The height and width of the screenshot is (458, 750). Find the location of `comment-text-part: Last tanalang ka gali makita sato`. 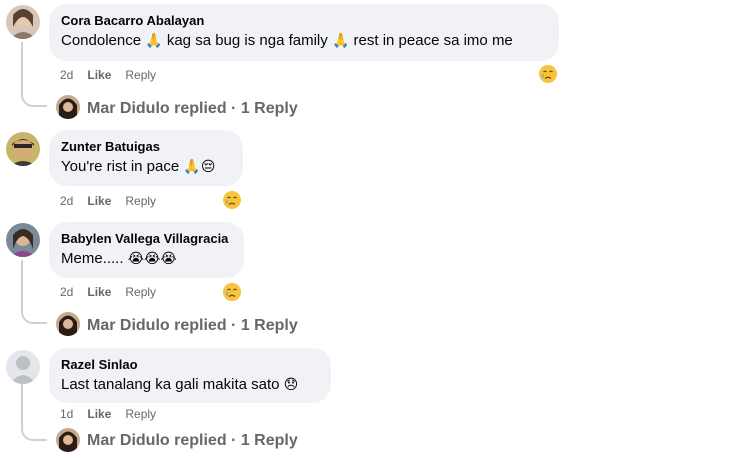

comment-text-part: Last tanalang ka gali makita sato is located at coordinates (172, 384).